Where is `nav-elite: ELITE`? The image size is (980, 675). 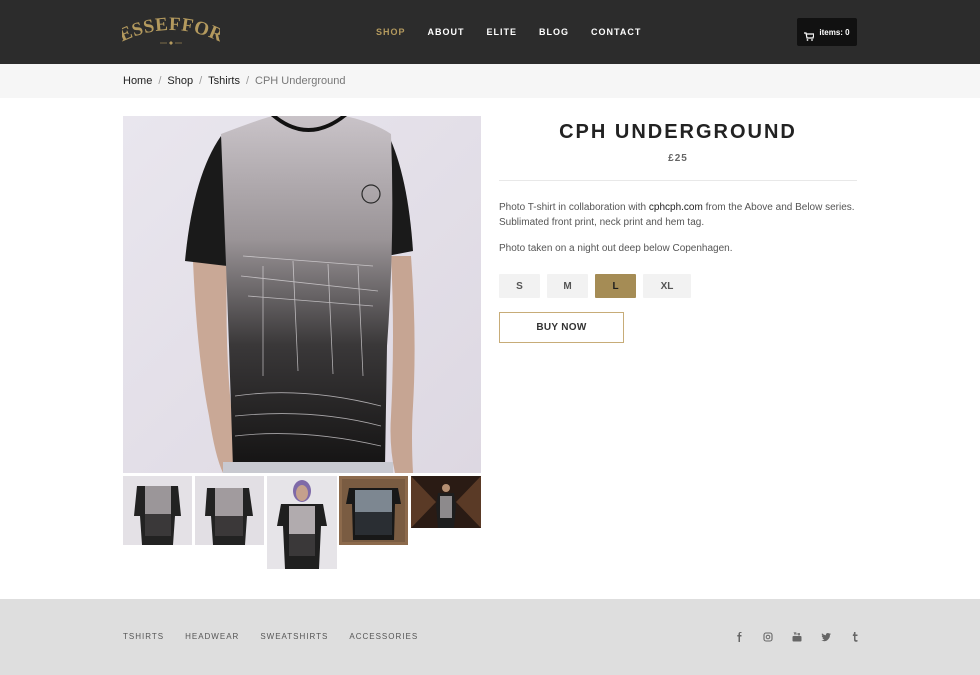
nav-elite: ELITE is located at coordinates (502, 32).